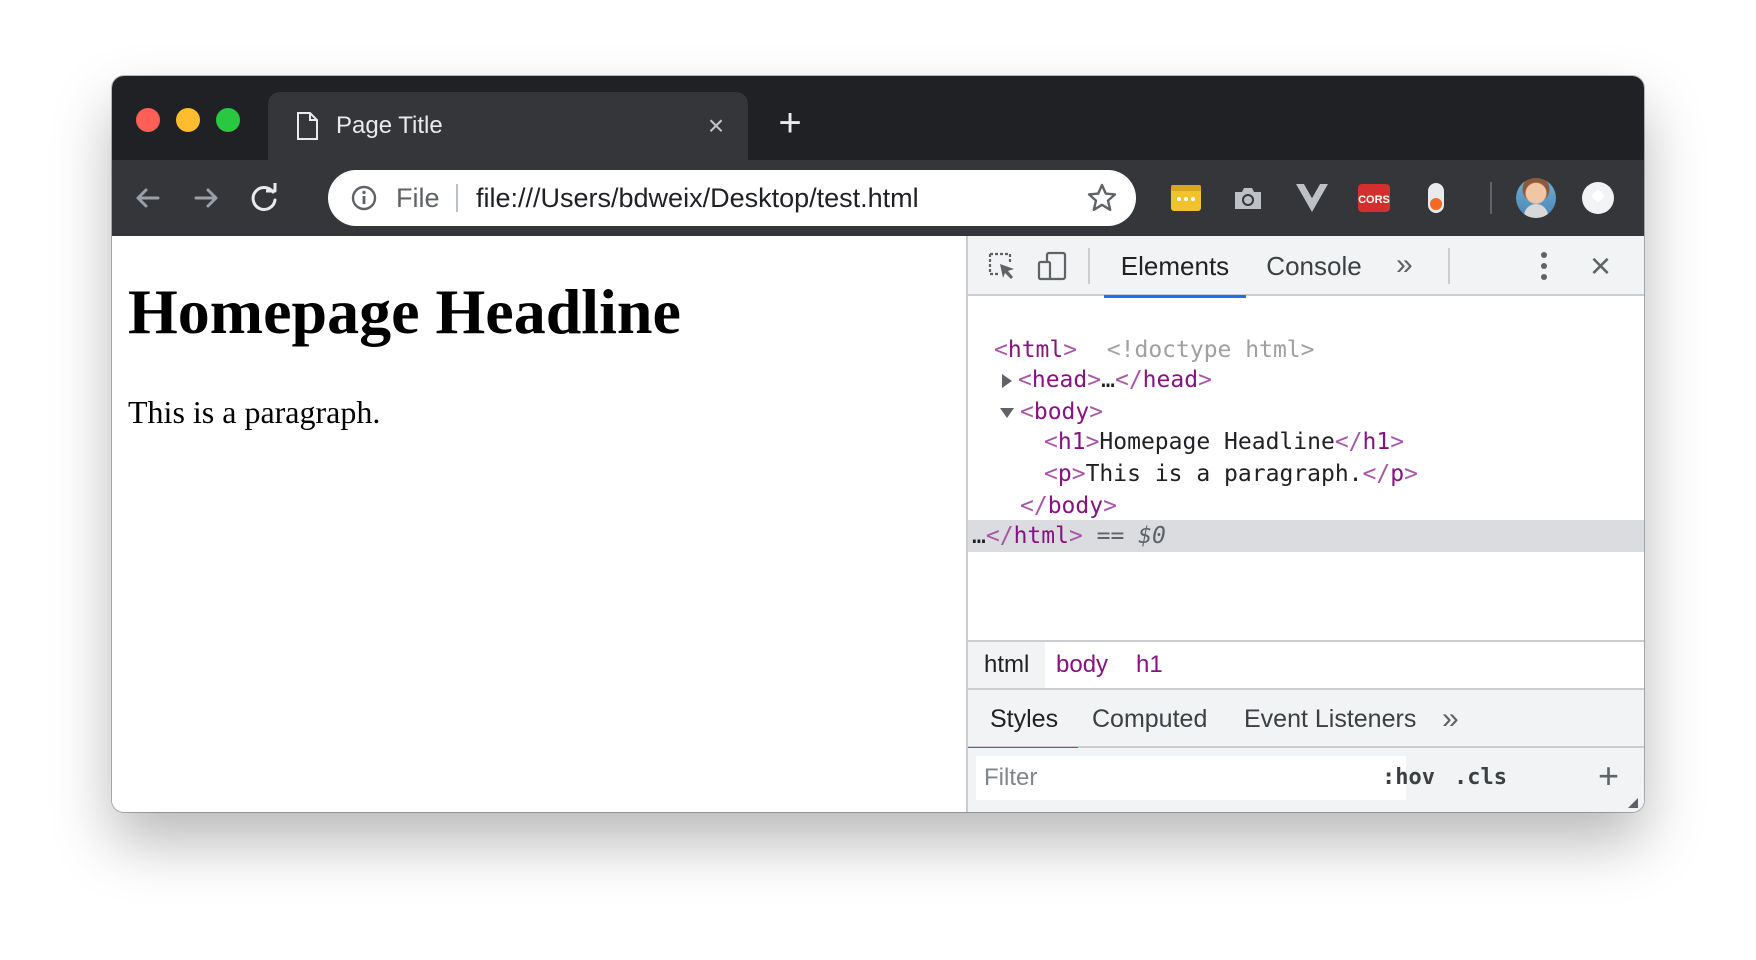 The width and height of the screenshot is (1756, 960). Describe the element at coordinates (364, 198) in the screenshot. I see `info-icon` at that location.